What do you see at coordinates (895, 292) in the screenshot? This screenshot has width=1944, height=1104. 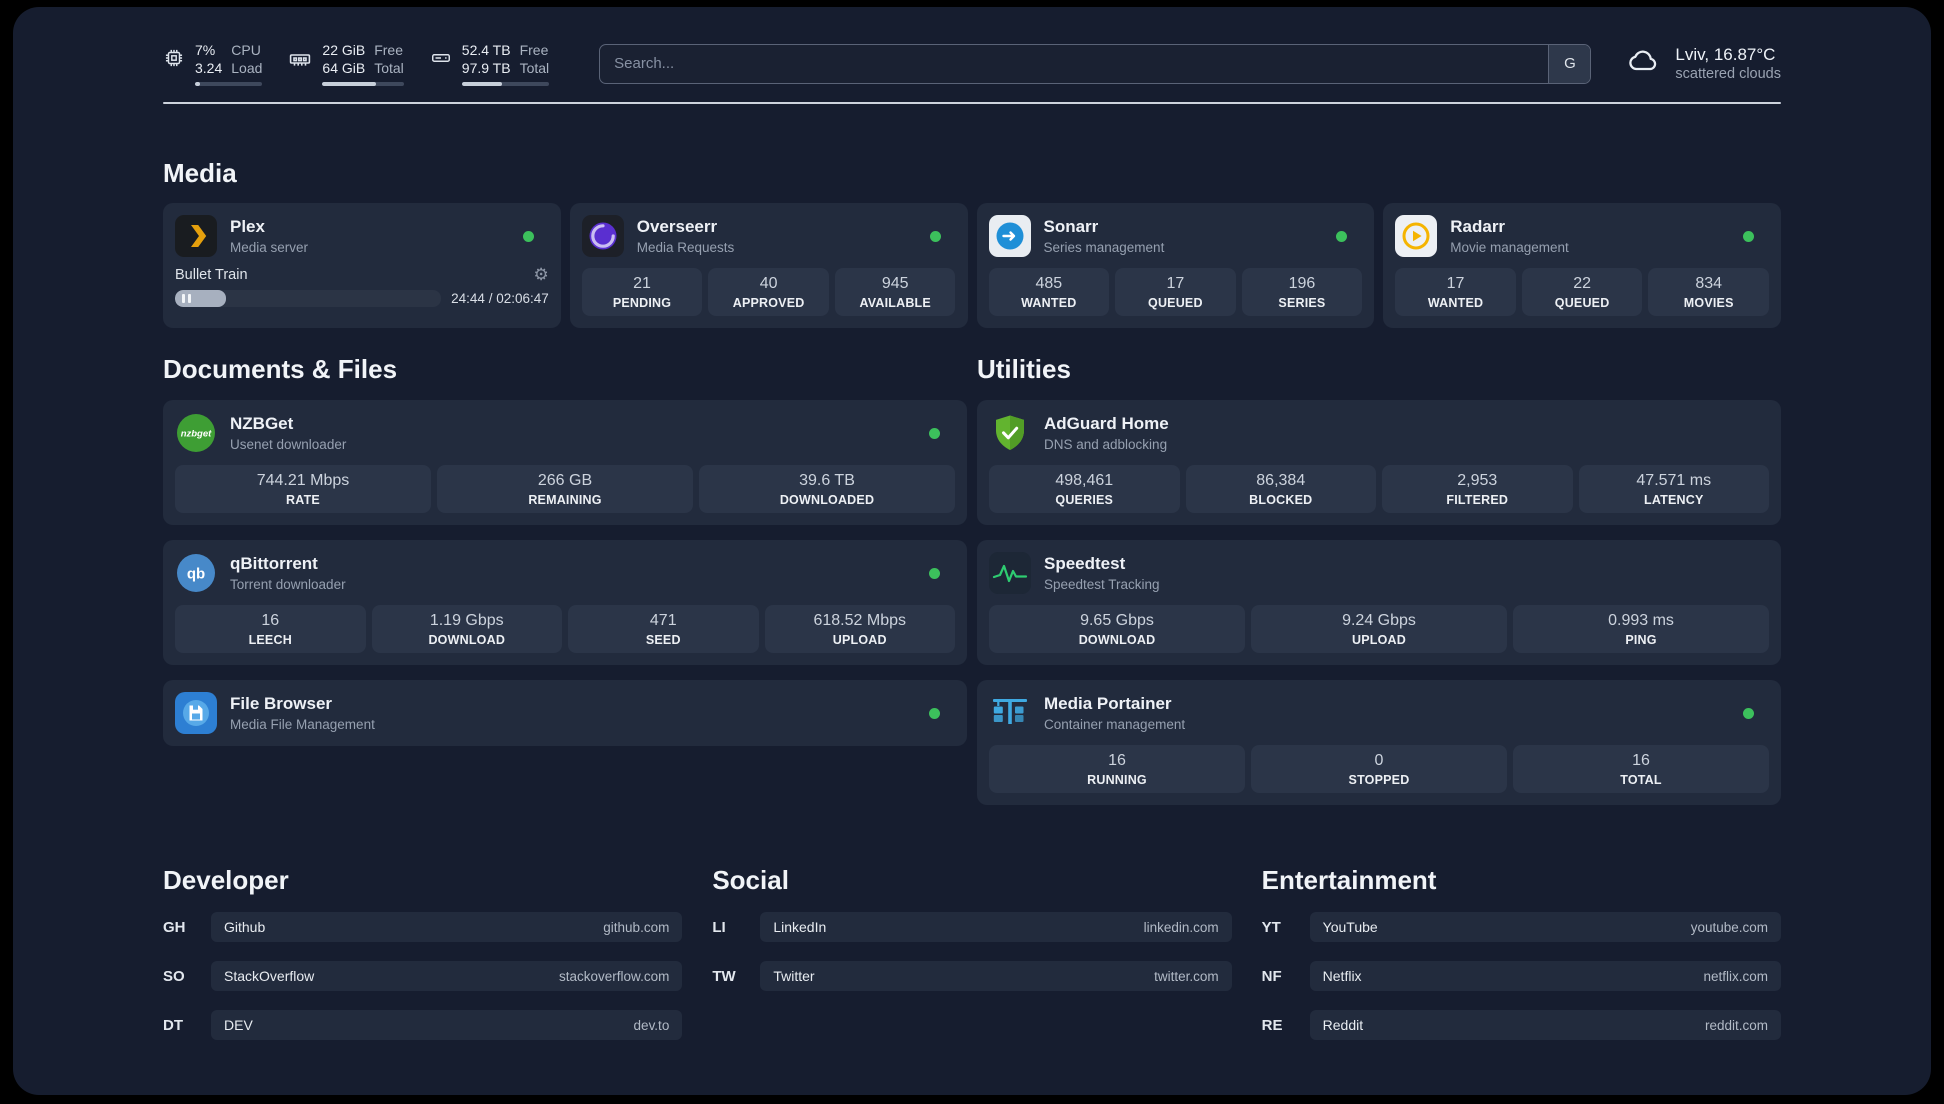 I see `stat-box: 945 AVAILABLE` at bounding box center [895, 292].